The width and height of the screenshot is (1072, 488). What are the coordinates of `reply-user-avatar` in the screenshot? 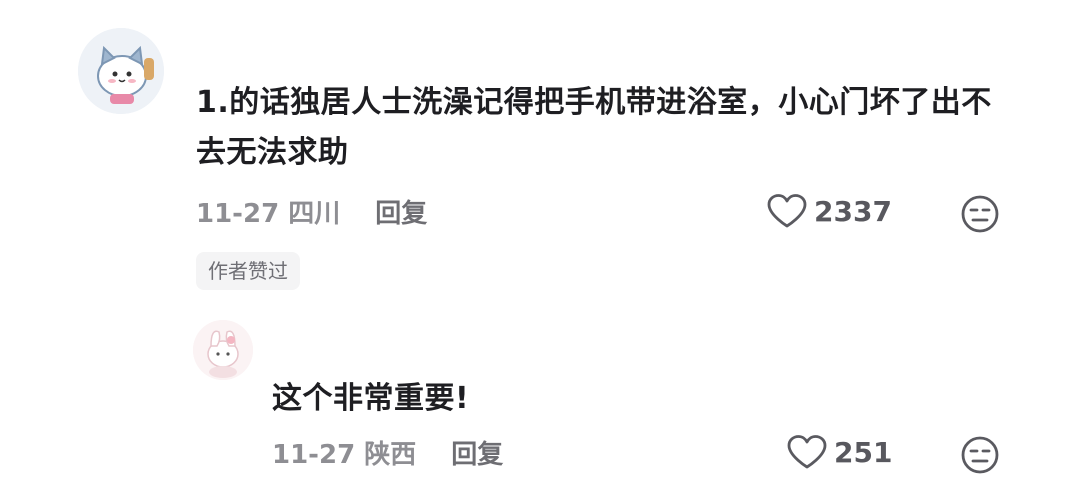 It's located at (223, 350).